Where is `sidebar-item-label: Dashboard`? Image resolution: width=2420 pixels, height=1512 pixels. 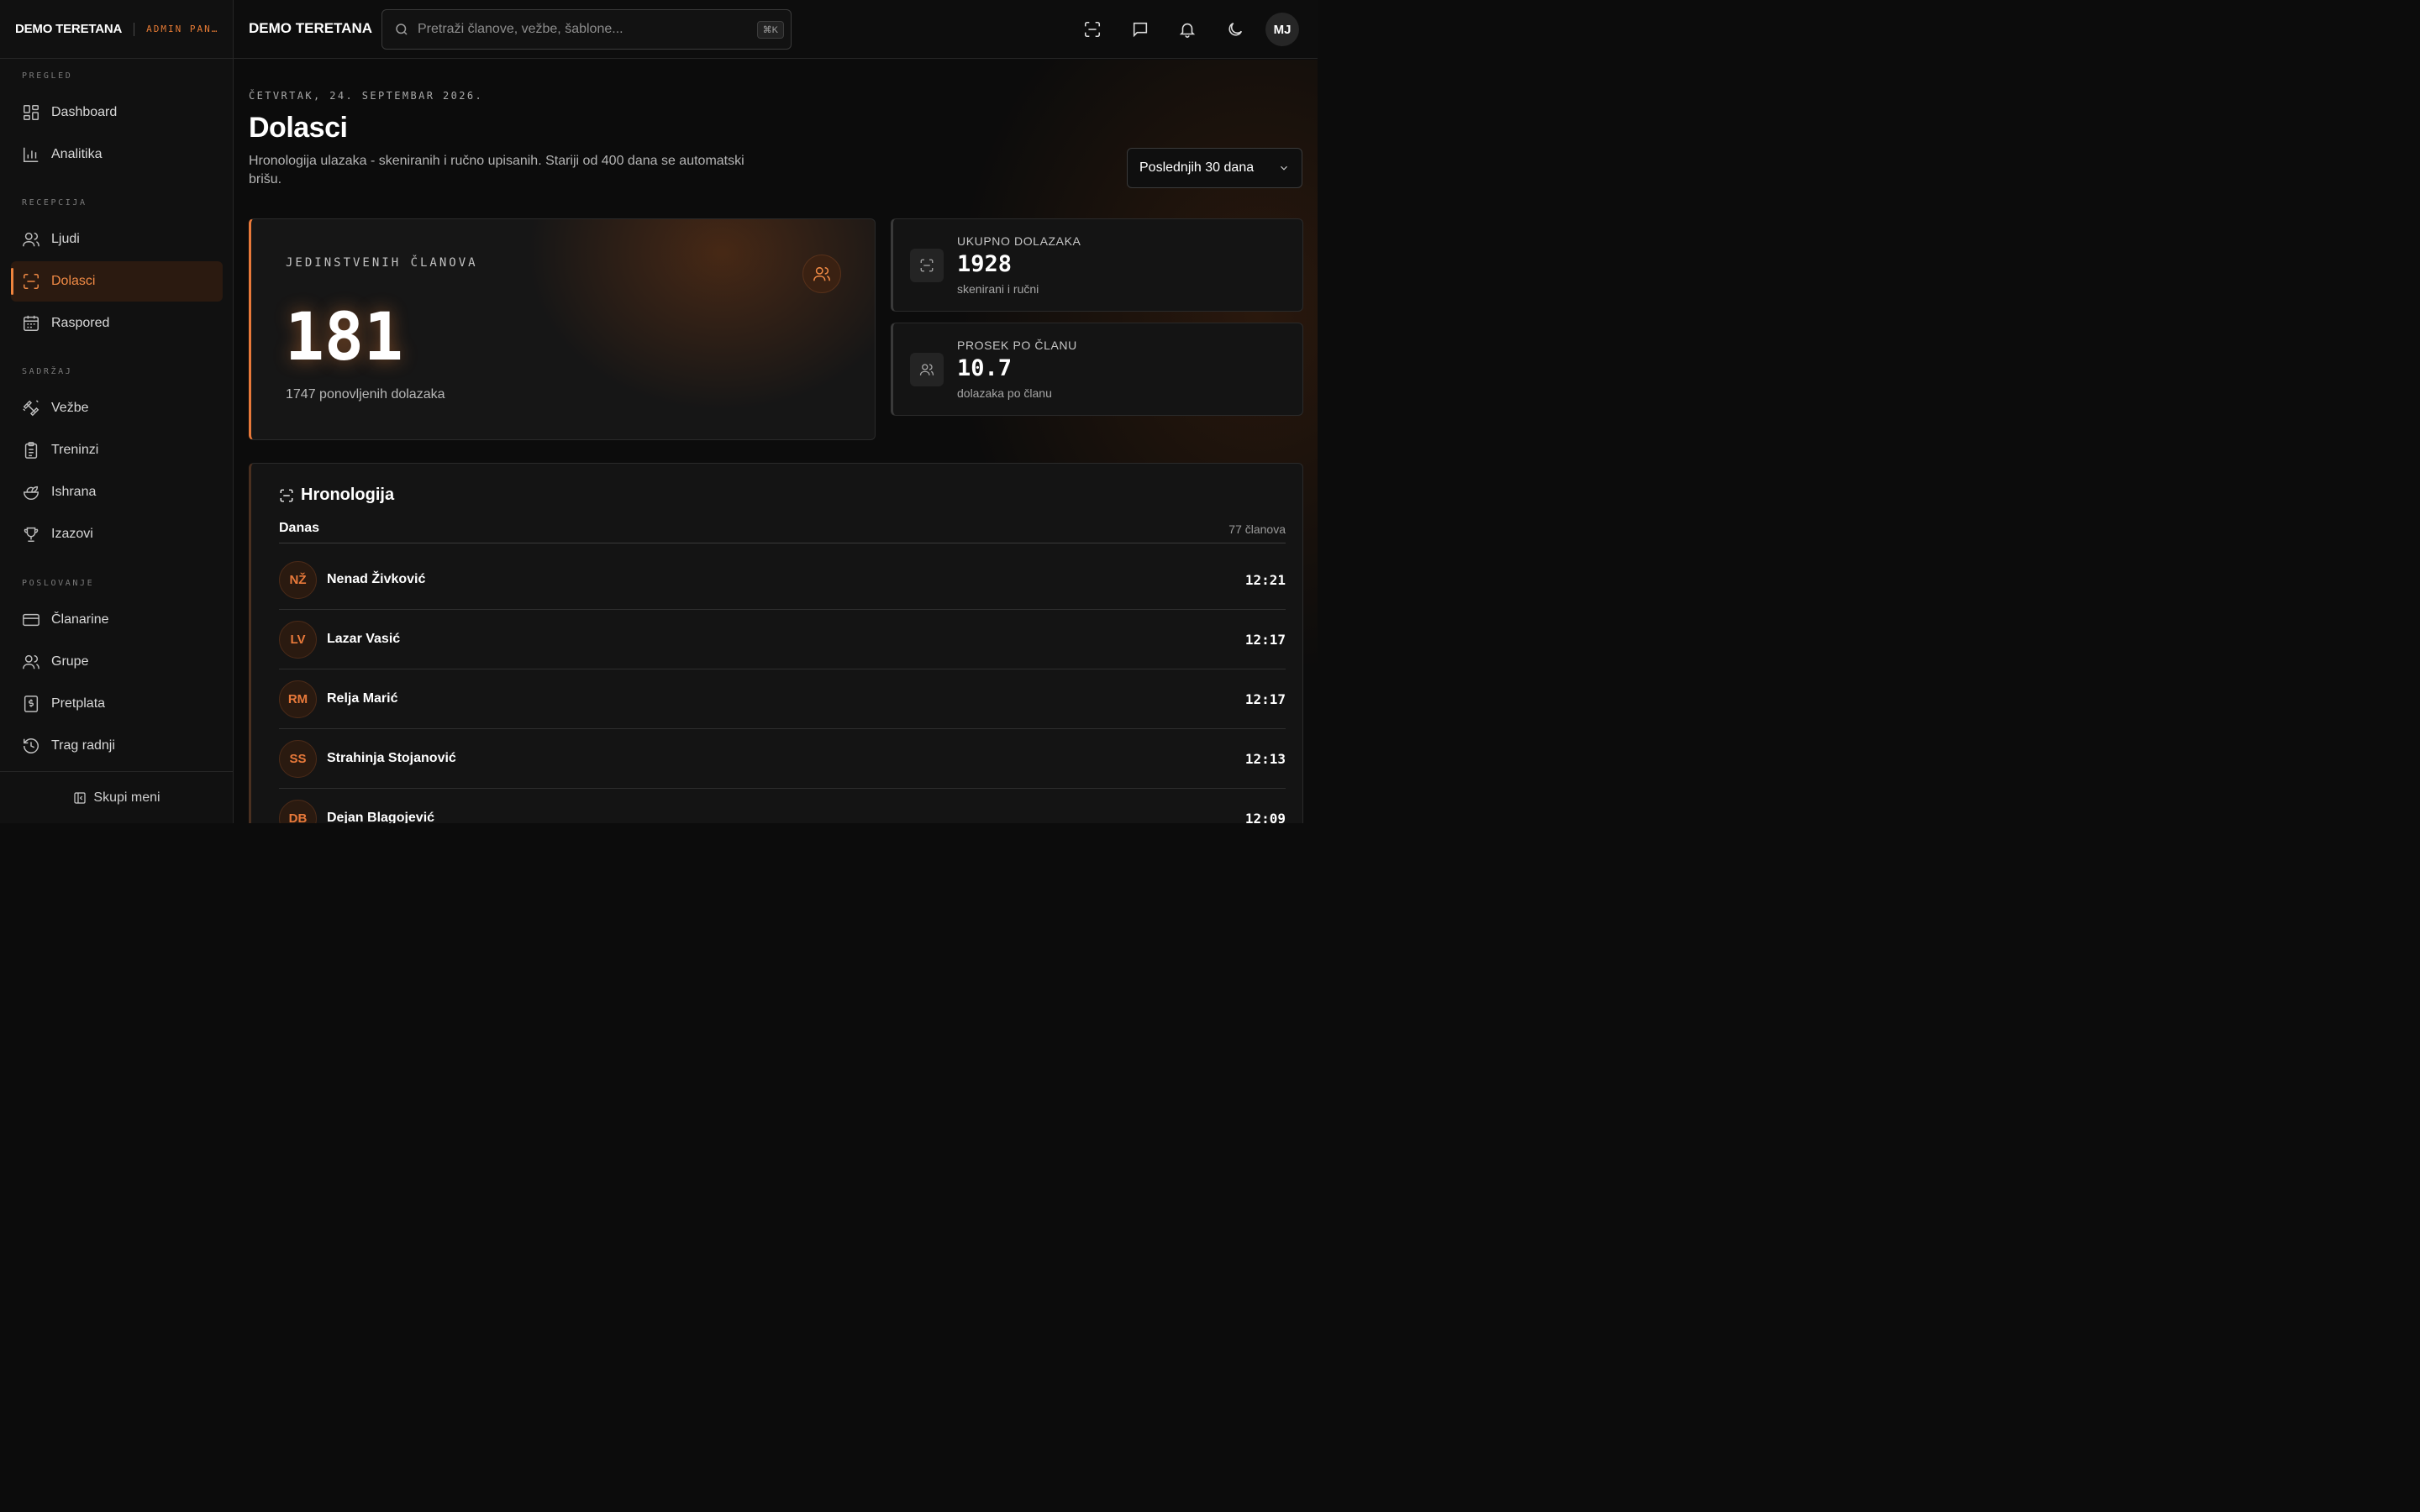 sidebar-item-label: Dashboard is located at coordinates (84, 112).